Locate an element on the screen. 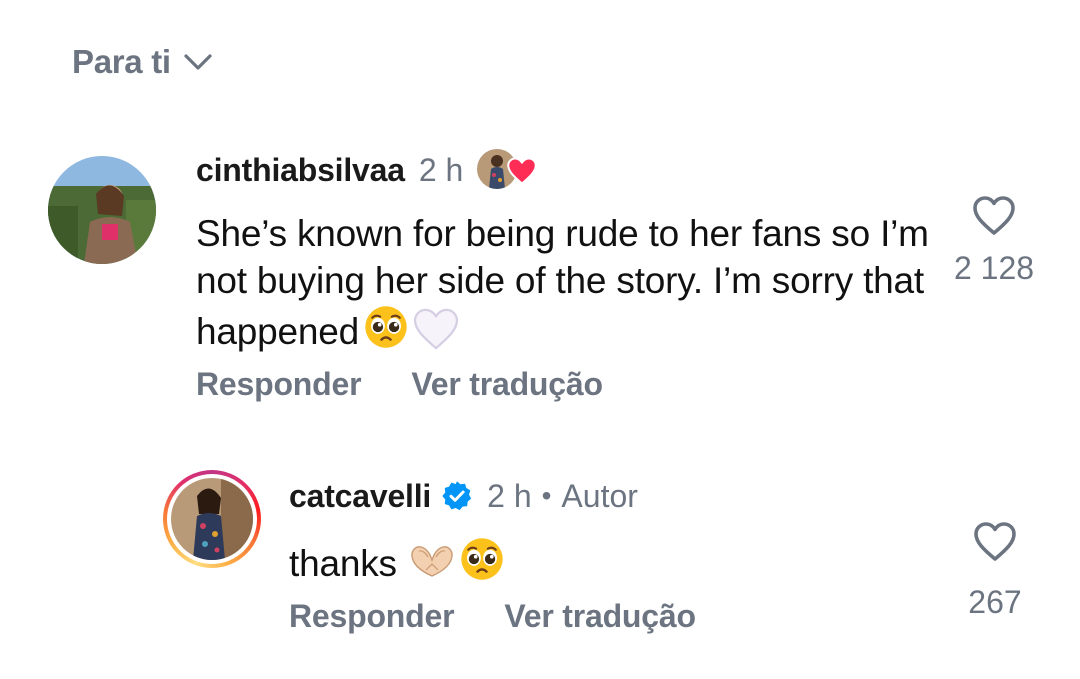  heart-icon is located at coordinates (522, 171).